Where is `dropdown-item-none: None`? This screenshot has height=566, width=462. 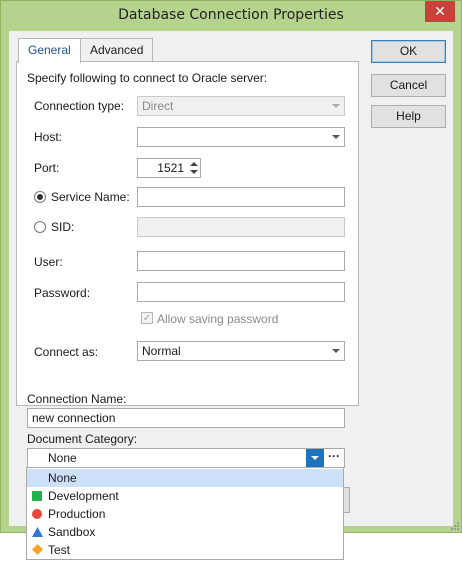 dropdown-item-none: None is located at coordinates (185, 478).